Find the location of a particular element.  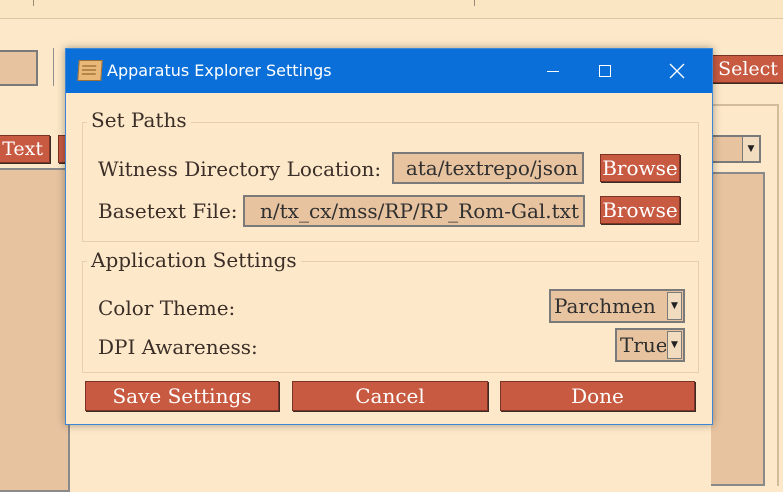

done-button: Done is located at coordinates (597, 396).